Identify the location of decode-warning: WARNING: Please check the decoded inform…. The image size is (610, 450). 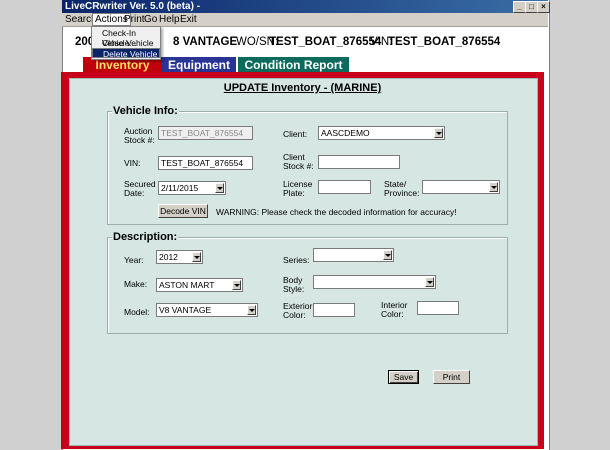
(336, 212).